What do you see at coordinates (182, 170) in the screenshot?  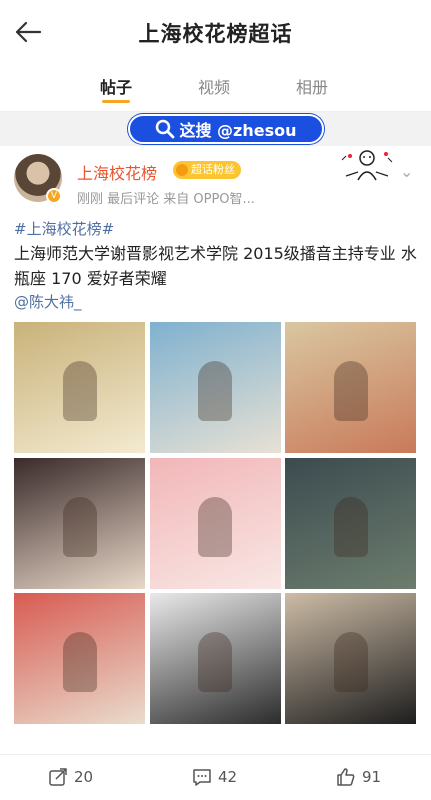 I see `badge-icon` at bounding box center [182, 170].